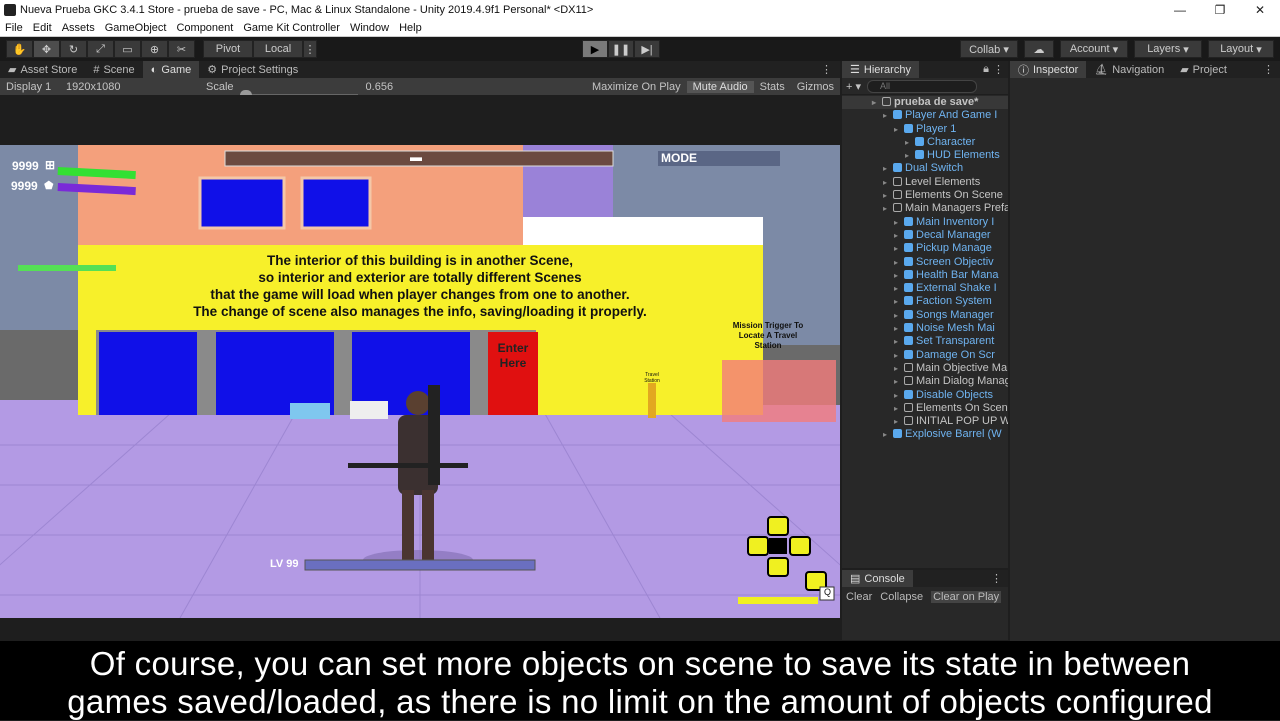 Image resolution: width=1280 pixels, height=721 pixels. What do you see at coordinates (181, 49) in the screenshot?
I see `custom-tool-icon: ✂` at bounding box center [181, 49].